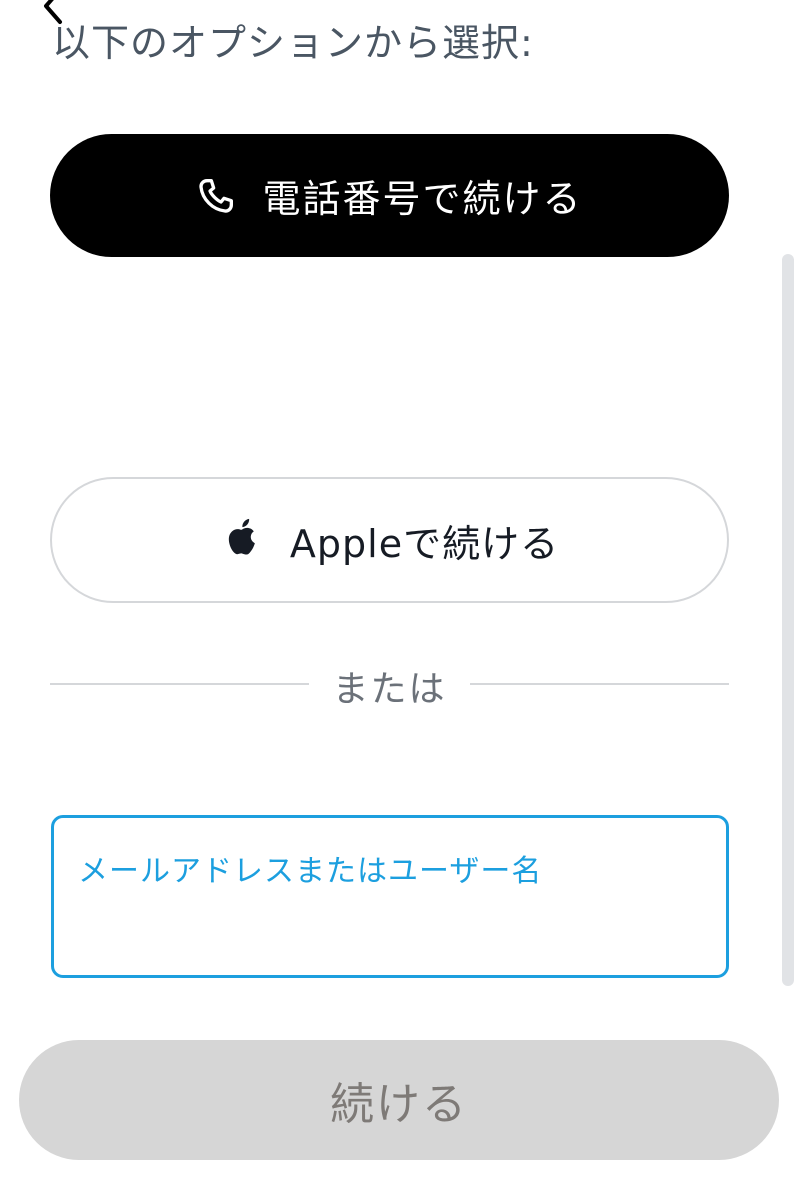 Image resolution: width=799 pixels, height=1200 pixels. What do you see at coordinates (424, 543) in the screenshot?
I see `continue-with-apple-label: Appleで続ける` at bounding box center [424, 543].